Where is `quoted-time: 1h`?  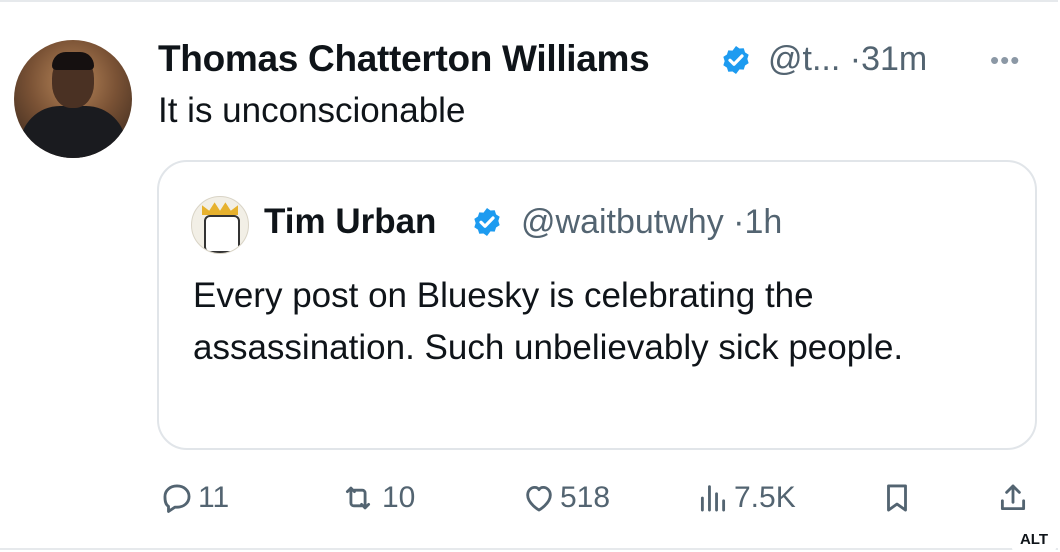 quoted-time: 1h is located at coordinates (763, 222).